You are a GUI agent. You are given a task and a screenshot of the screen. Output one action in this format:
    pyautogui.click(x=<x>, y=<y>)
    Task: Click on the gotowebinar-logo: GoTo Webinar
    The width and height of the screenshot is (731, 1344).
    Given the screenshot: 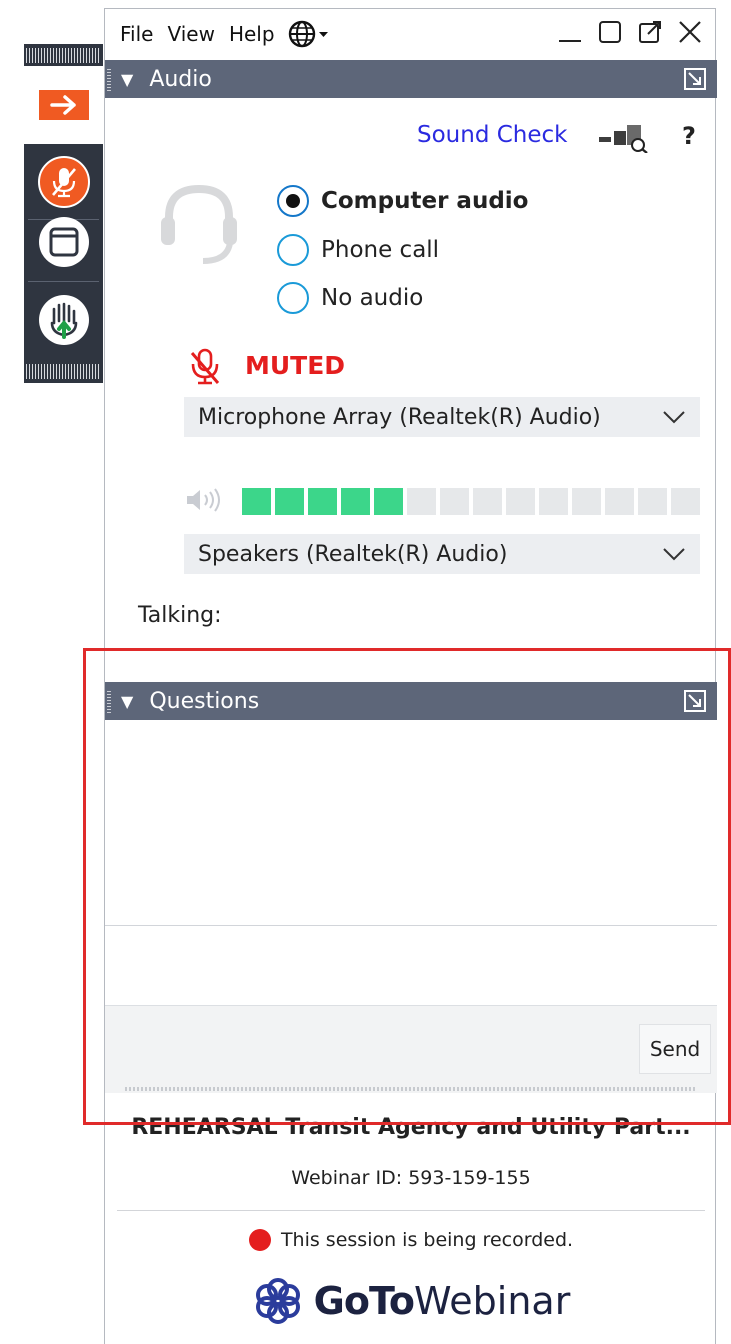 What is the action you would take?
    pyautogui.click(x=411, y=1301)
    